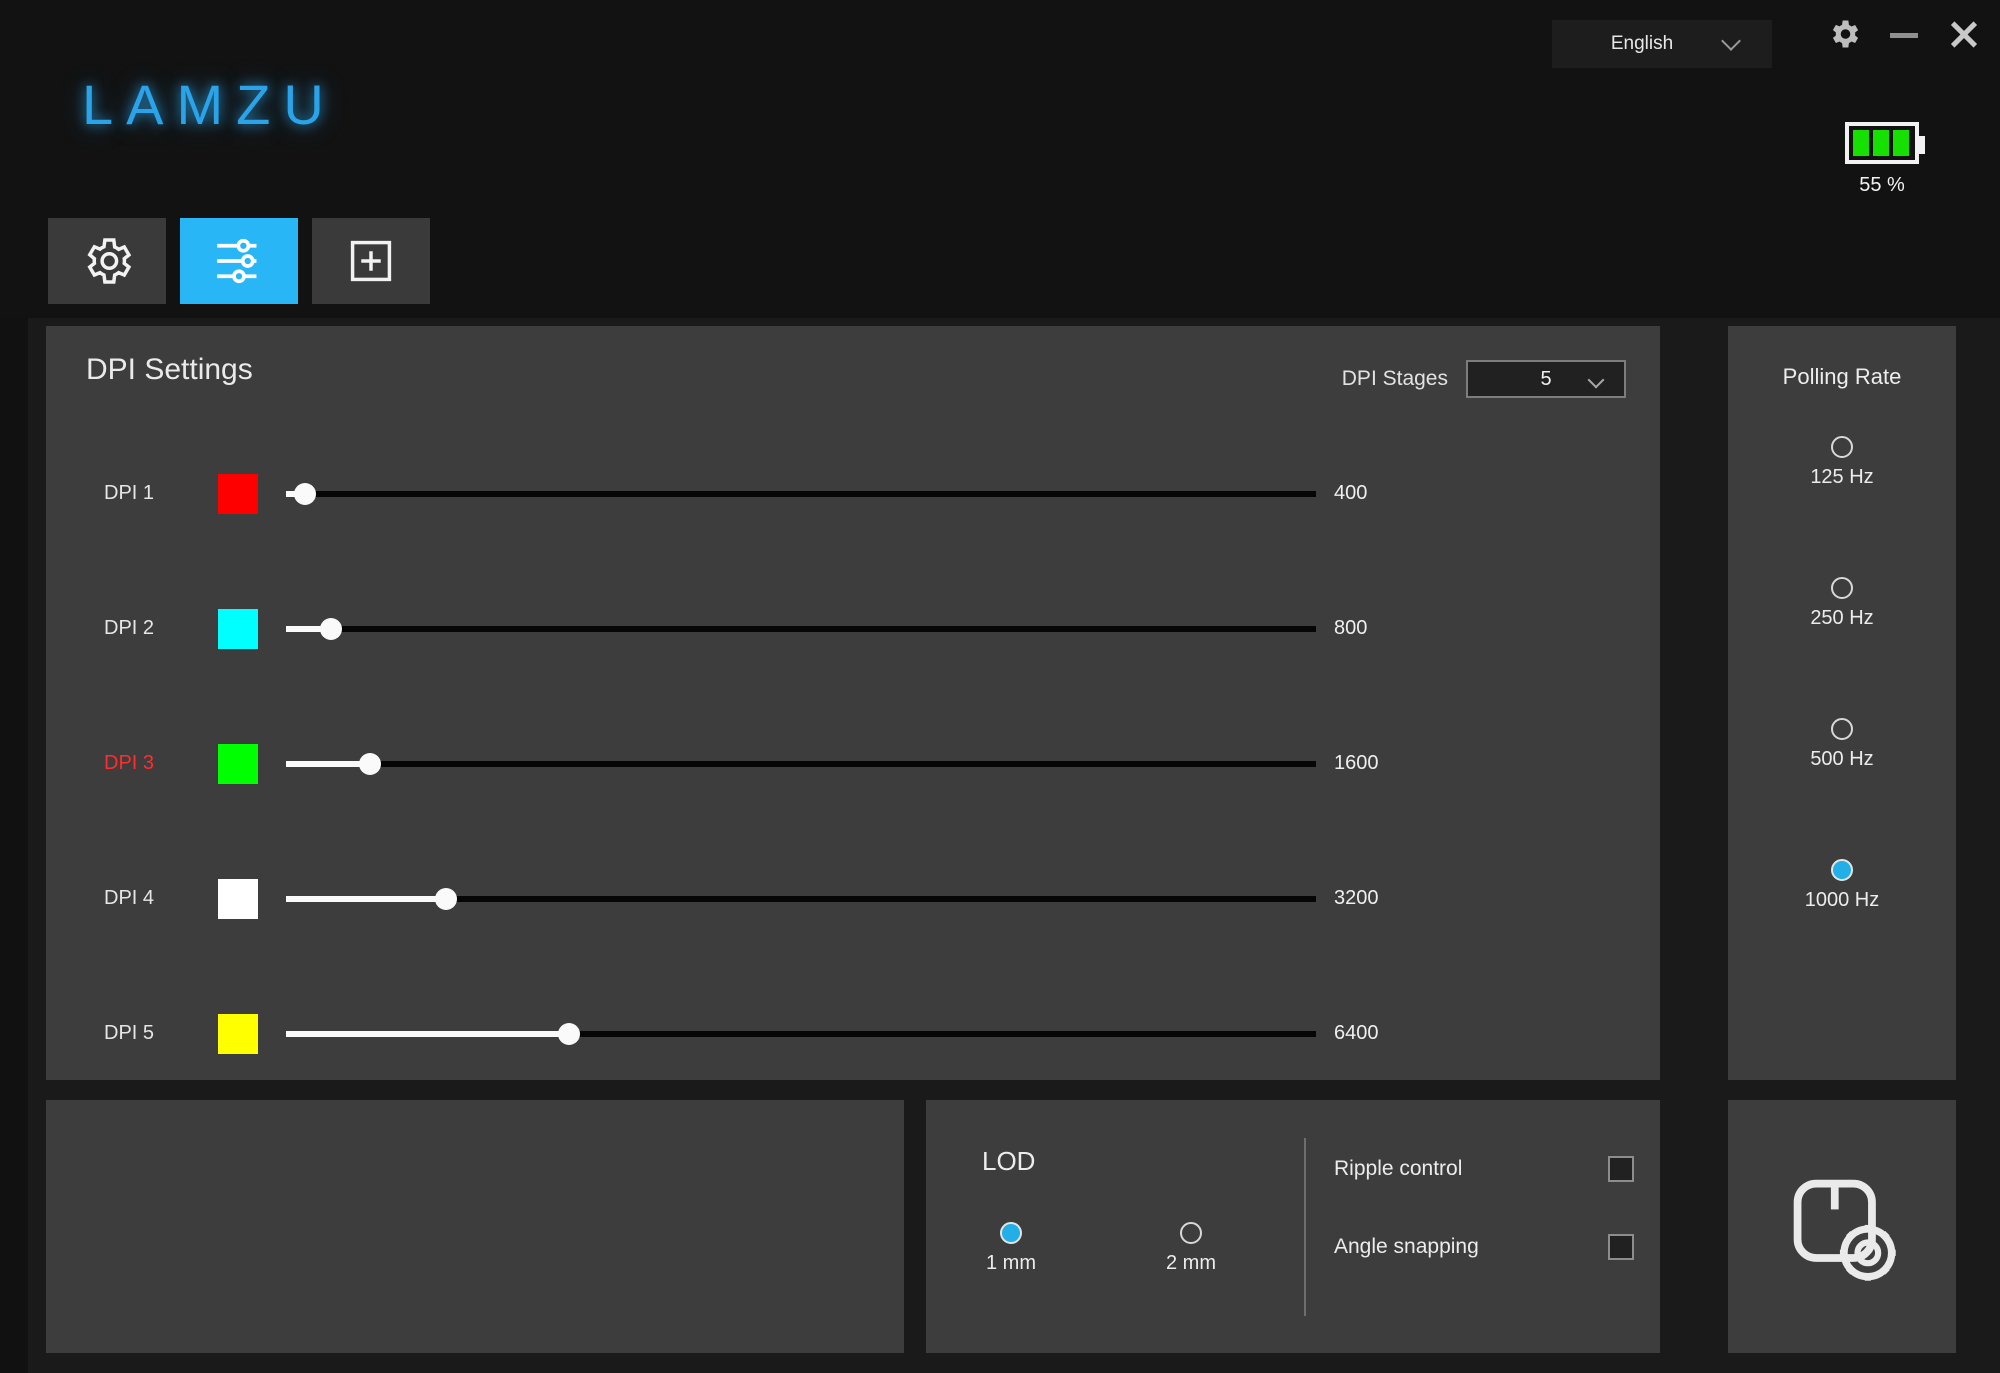 The image size is (2000, 1373). I want to click on close-icon, so click(1964, 34).